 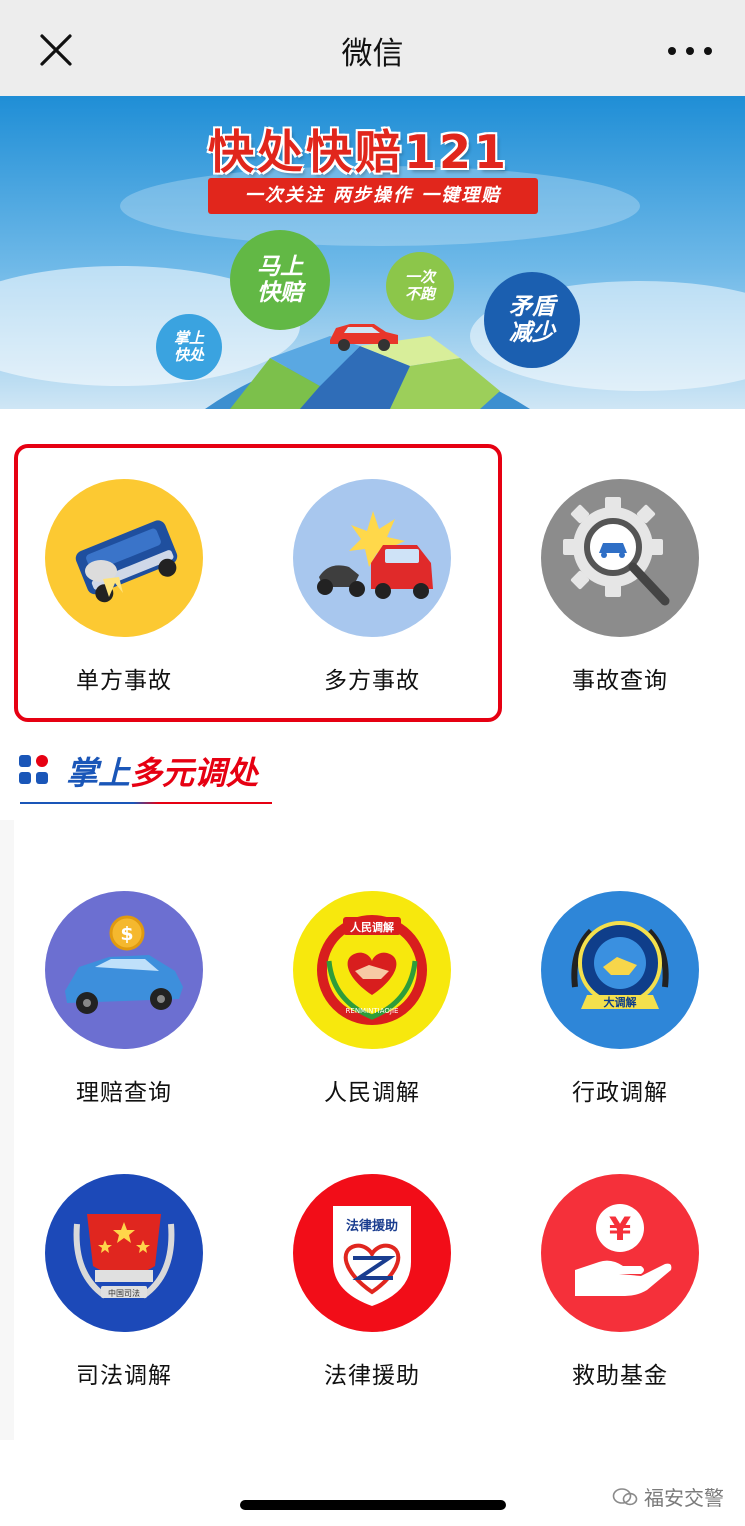 I want to click on tile-multi-accident: 多方事故, so click(x=372, y=587).